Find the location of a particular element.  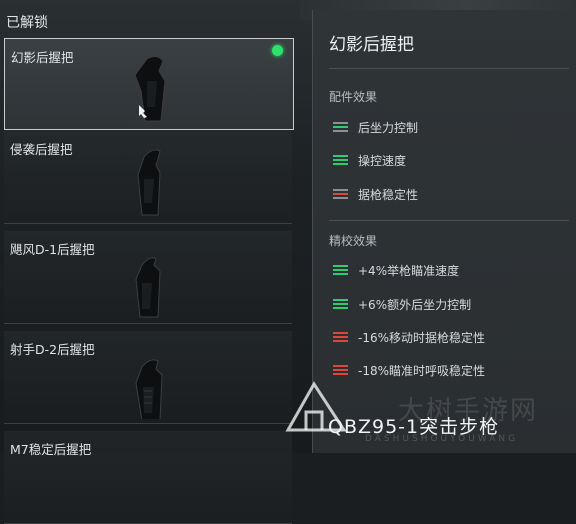

effect-label: 操控速度 is located at coordinates (382, 160).